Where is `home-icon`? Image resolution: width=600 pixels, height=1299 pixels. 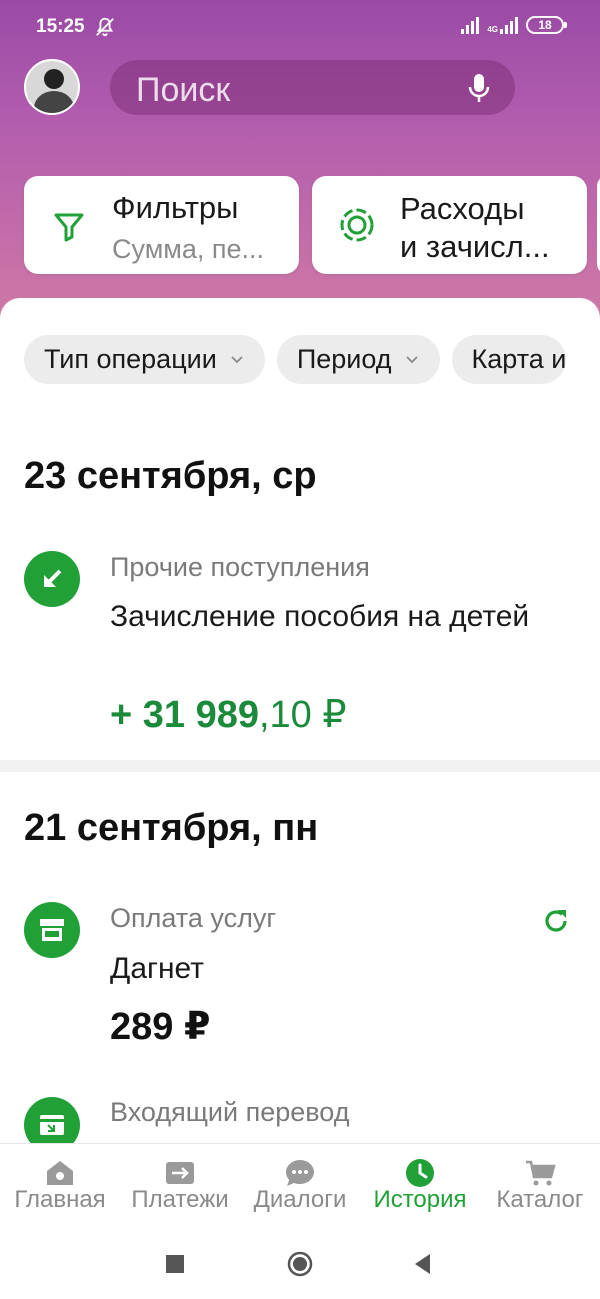 home-icon is located at coordinates (60, 1173).